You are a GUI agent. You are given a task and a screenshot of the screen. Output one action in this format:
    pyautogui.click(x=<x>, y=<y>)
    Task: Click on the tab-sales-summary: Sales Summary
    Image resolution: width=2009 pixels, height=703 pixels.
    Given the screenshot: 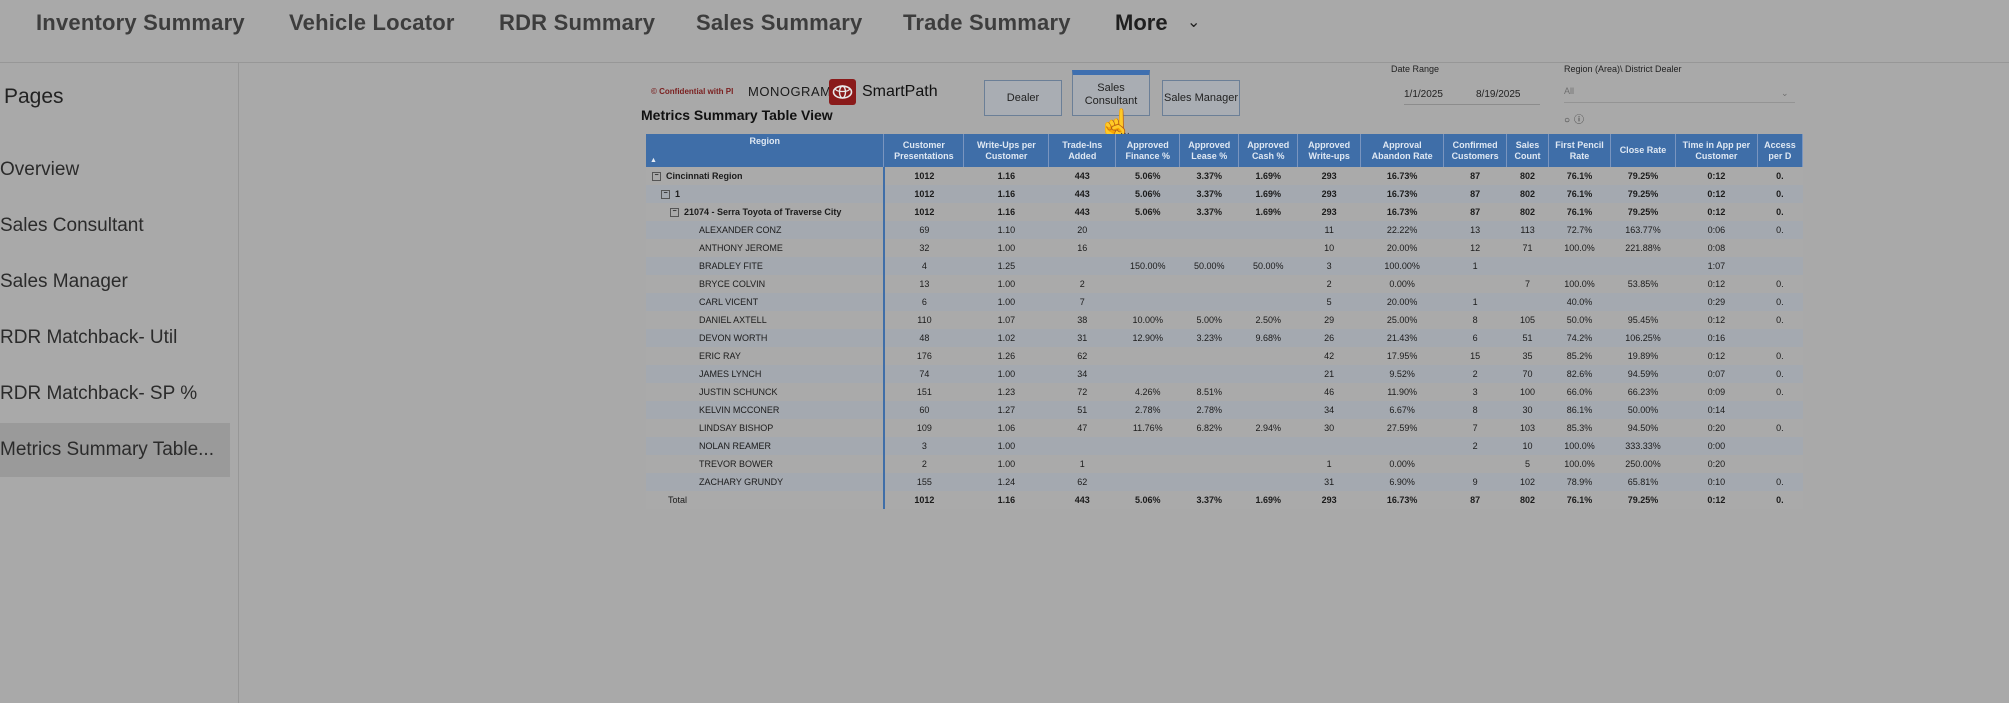 What is the action you would take?
    pyautogui.click(x=779, y=23)
    